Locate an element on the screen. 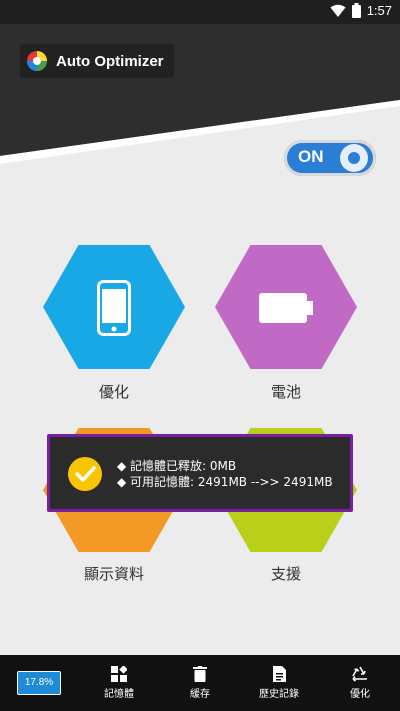 The height and width of the screenshot is (711, 400). wifi-icon is located at coordinates (338, 10).